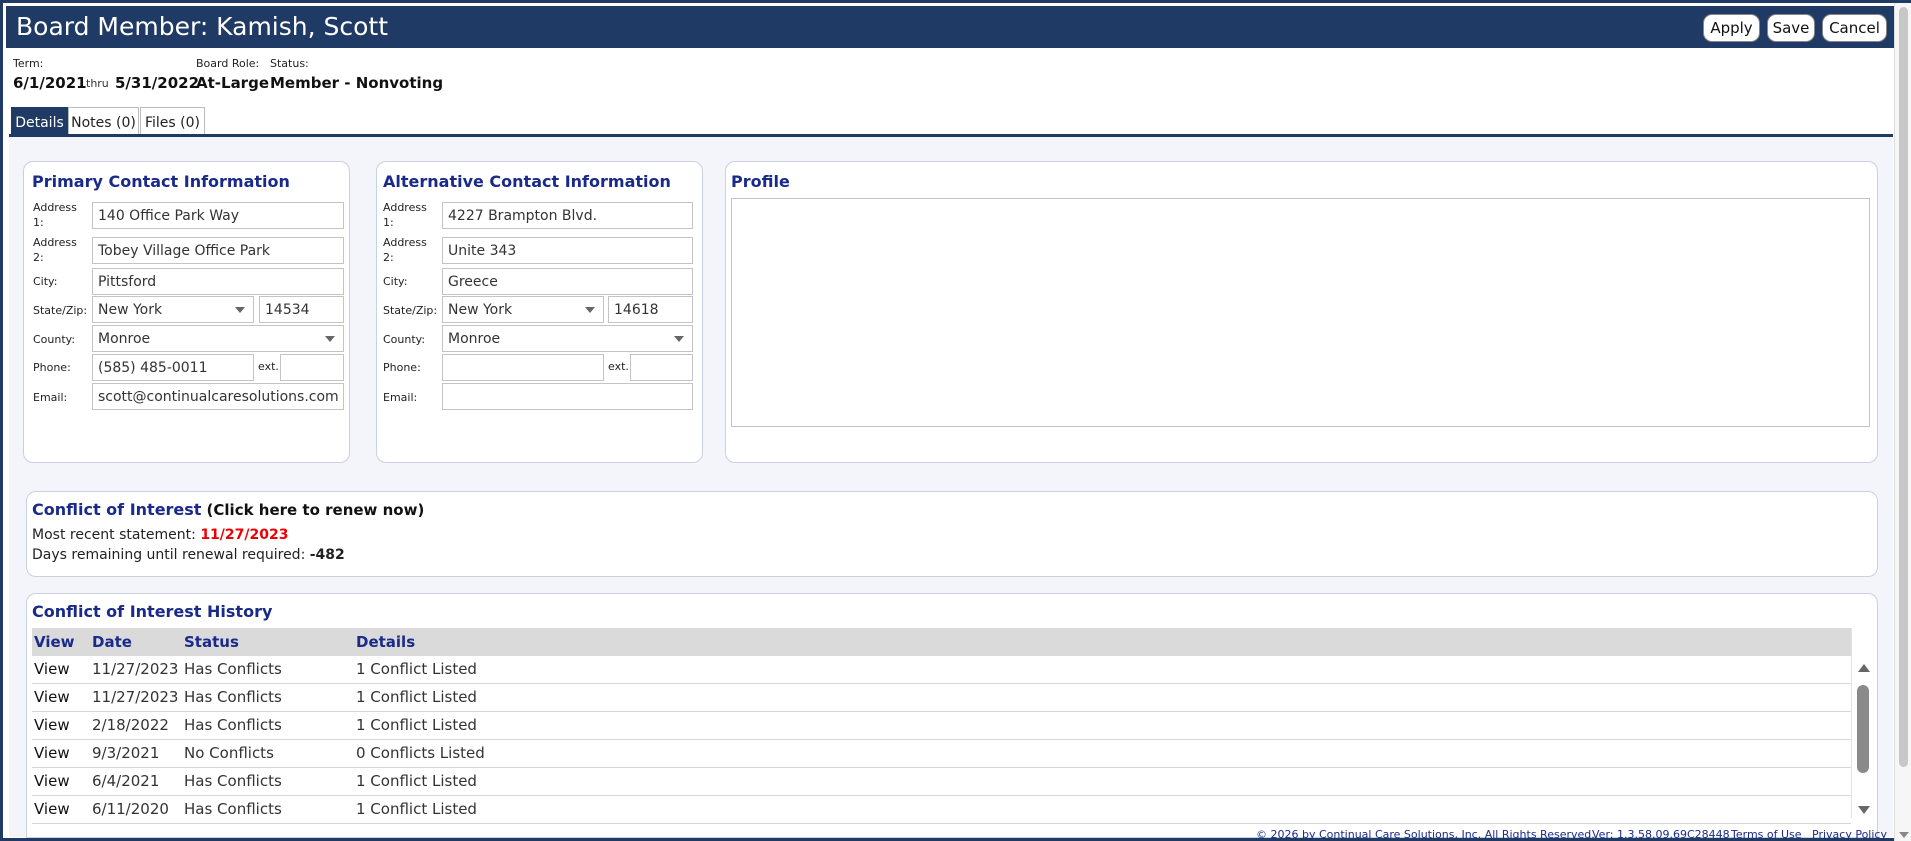 Image resolution: width=1911 pixels, height=841 pixels. What do you see at coordinates (126, 753) in the screenshot?
I see `row-date: 9/3/2021` at bounding box center [126, 753].